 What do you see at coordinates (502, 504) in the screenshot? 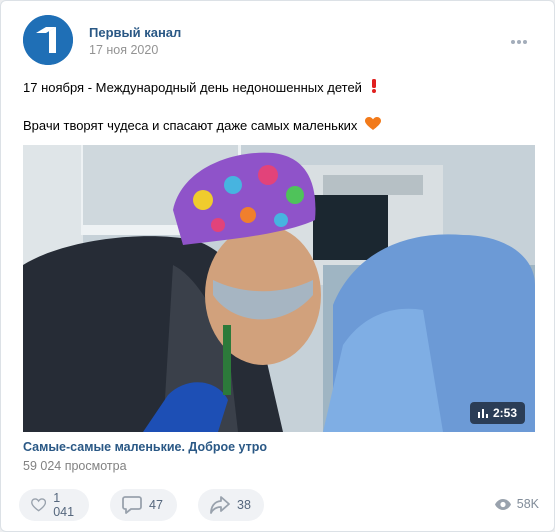
I see `eye-icon` at bounding box center [502, 504].